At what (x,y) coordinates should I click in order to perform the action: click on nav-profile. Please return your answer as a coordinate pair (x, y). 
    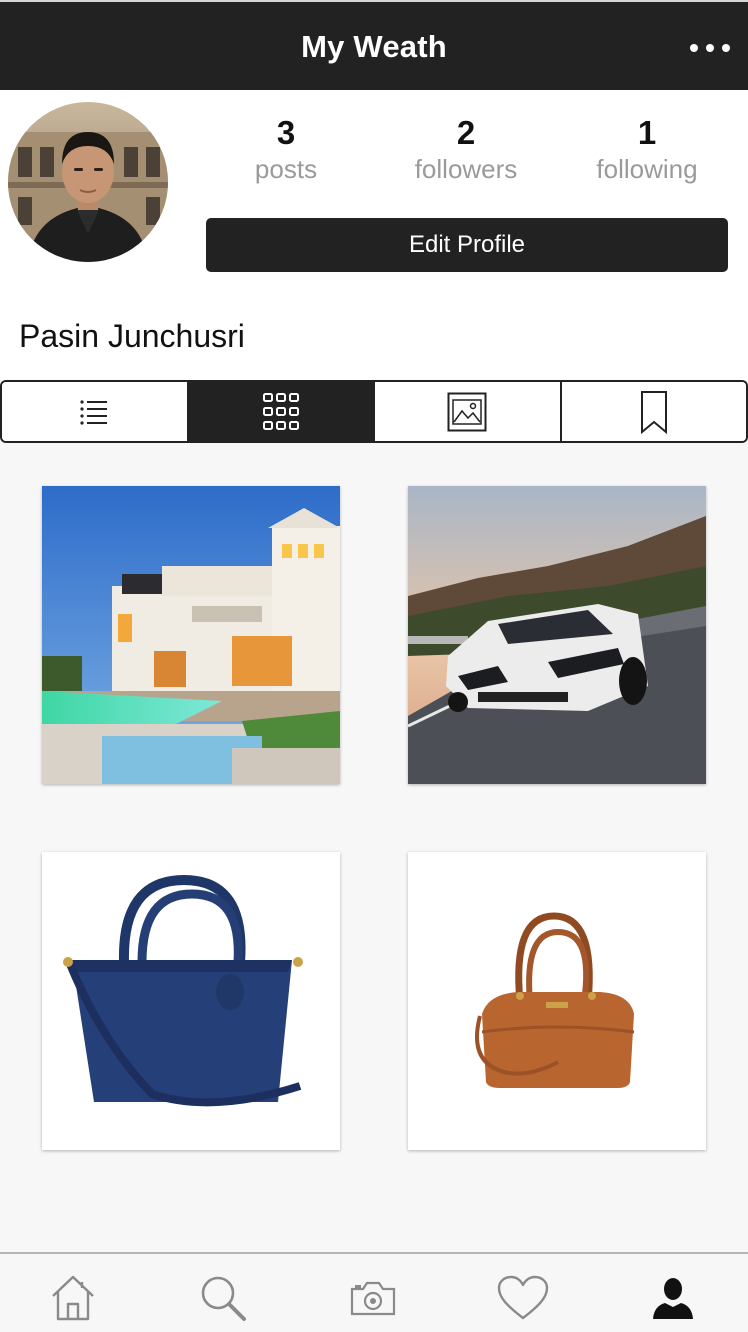
    Looking at the image, I should click on (673, 1298).